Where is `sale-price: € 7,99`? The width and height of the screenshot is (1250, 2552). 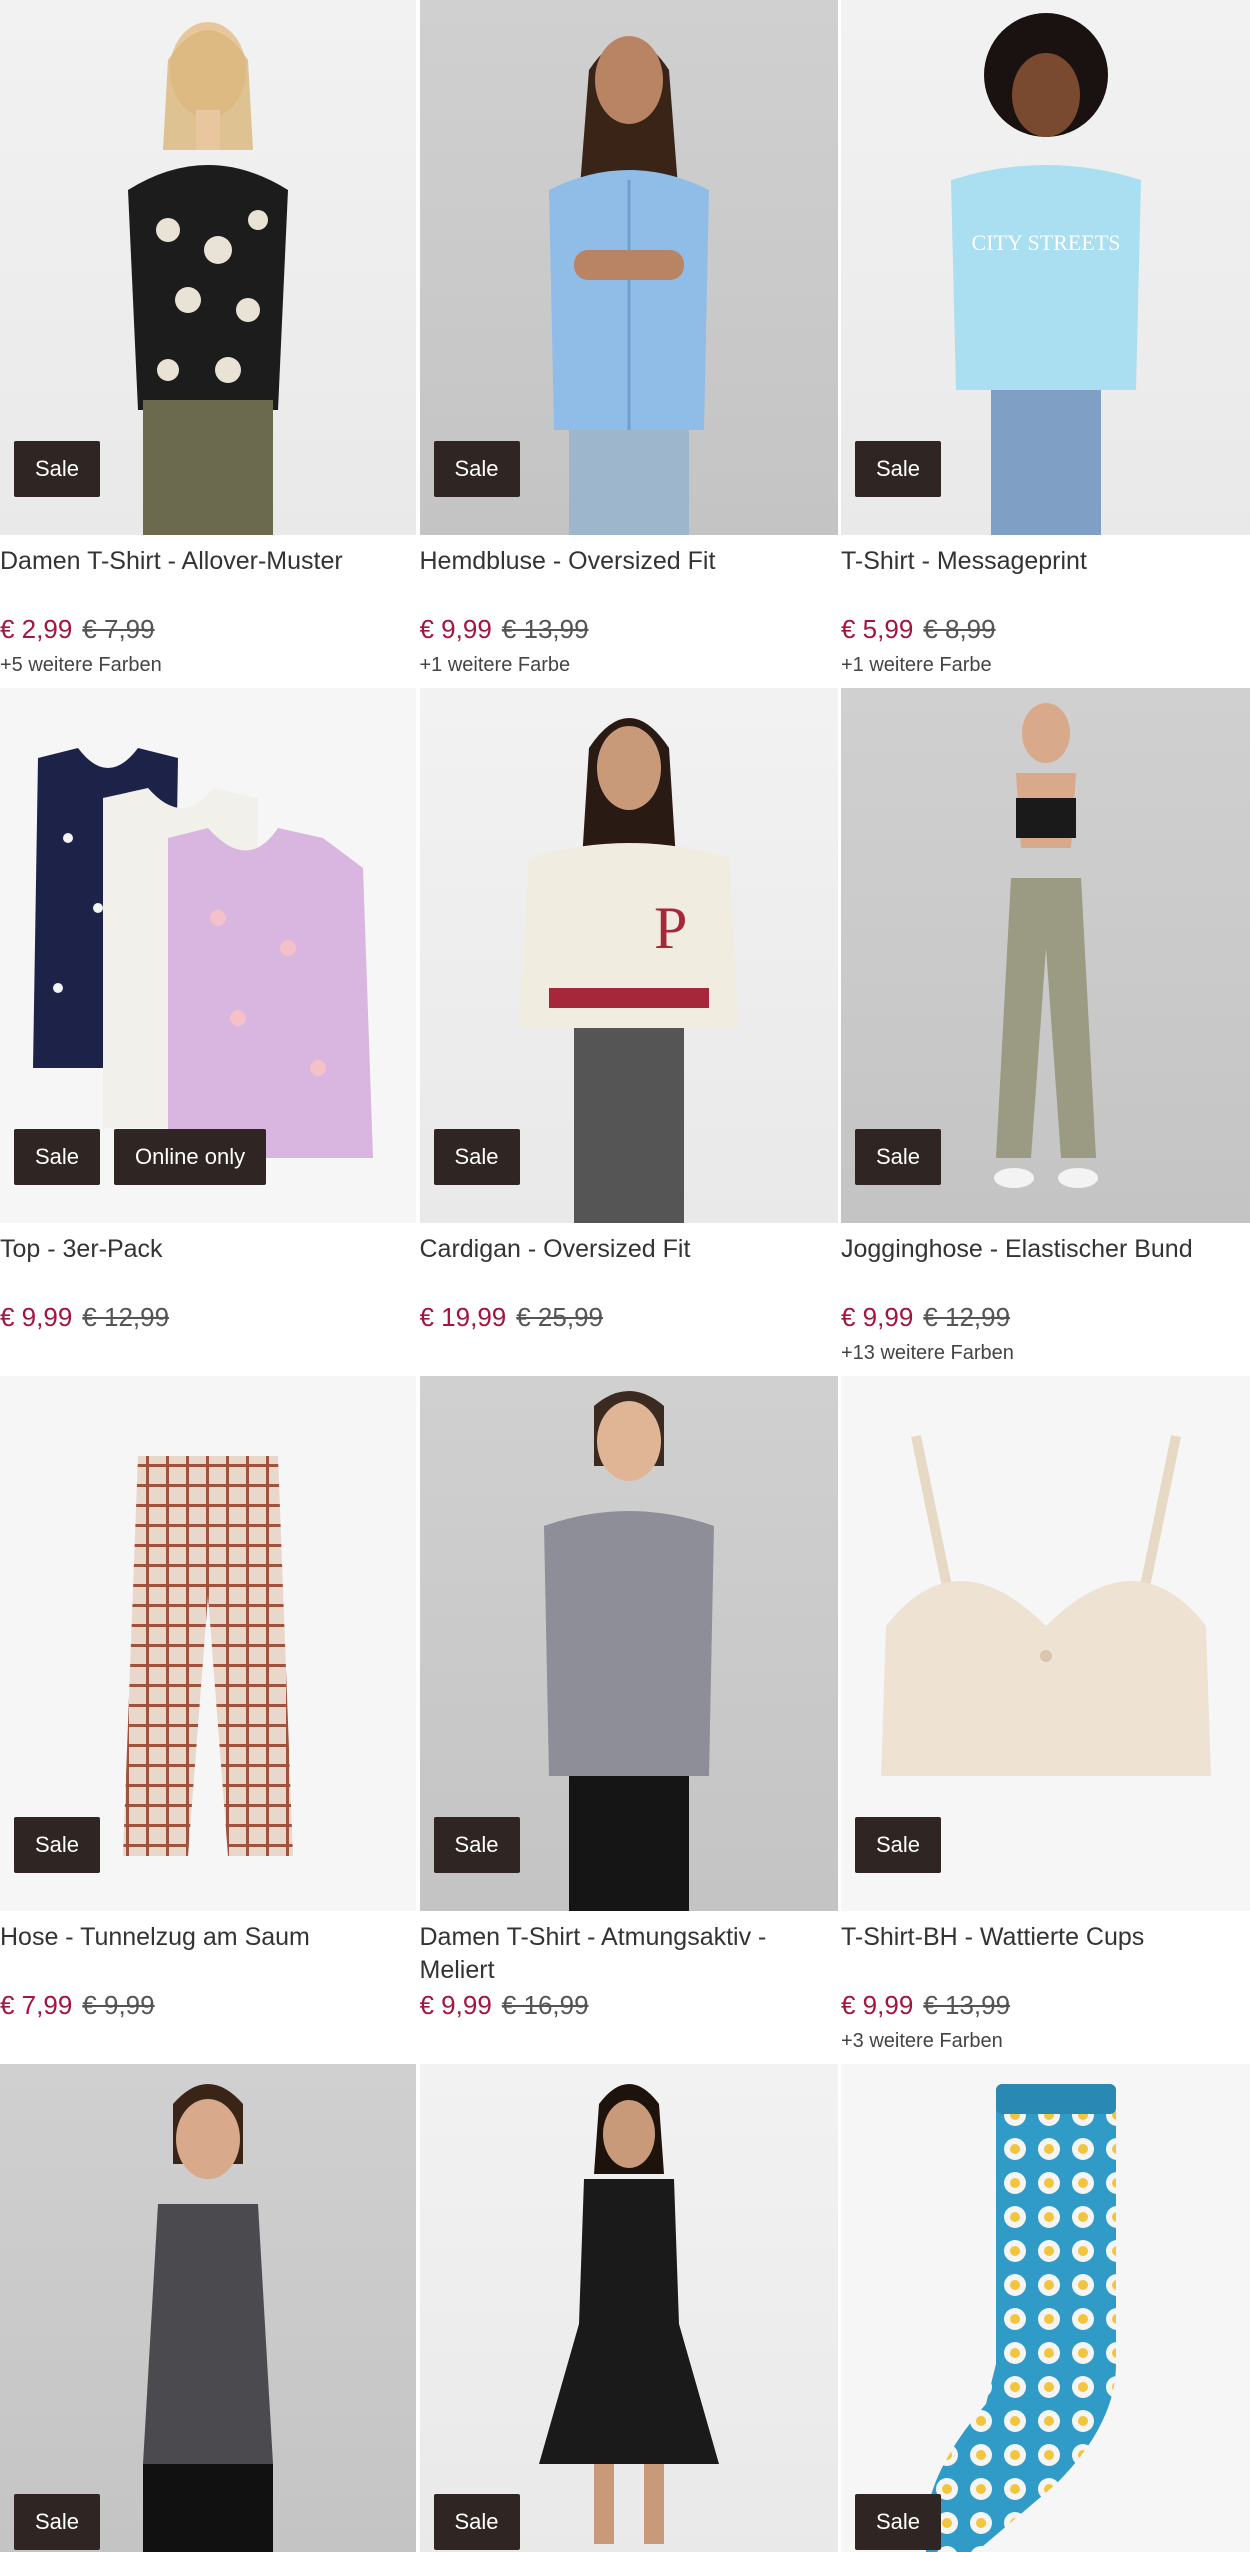
sale-price: € 7,99 is located at coordinates (36, 2005).